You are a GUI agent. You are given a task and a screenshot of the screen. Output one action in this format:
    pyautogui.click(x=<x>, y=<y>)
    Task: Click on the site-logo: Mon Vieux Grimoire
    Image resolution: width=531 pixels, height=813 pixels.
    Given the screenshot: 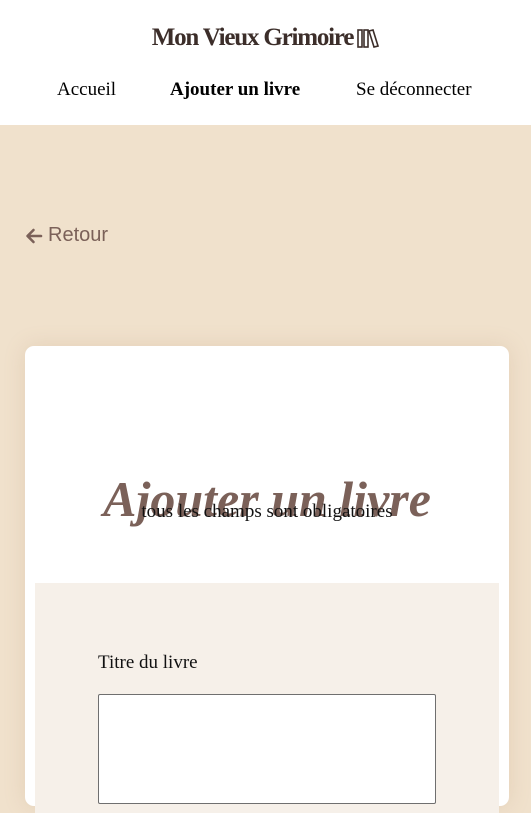 What is the action you would take?
    pyautogui.click(x=265, y=38)
    